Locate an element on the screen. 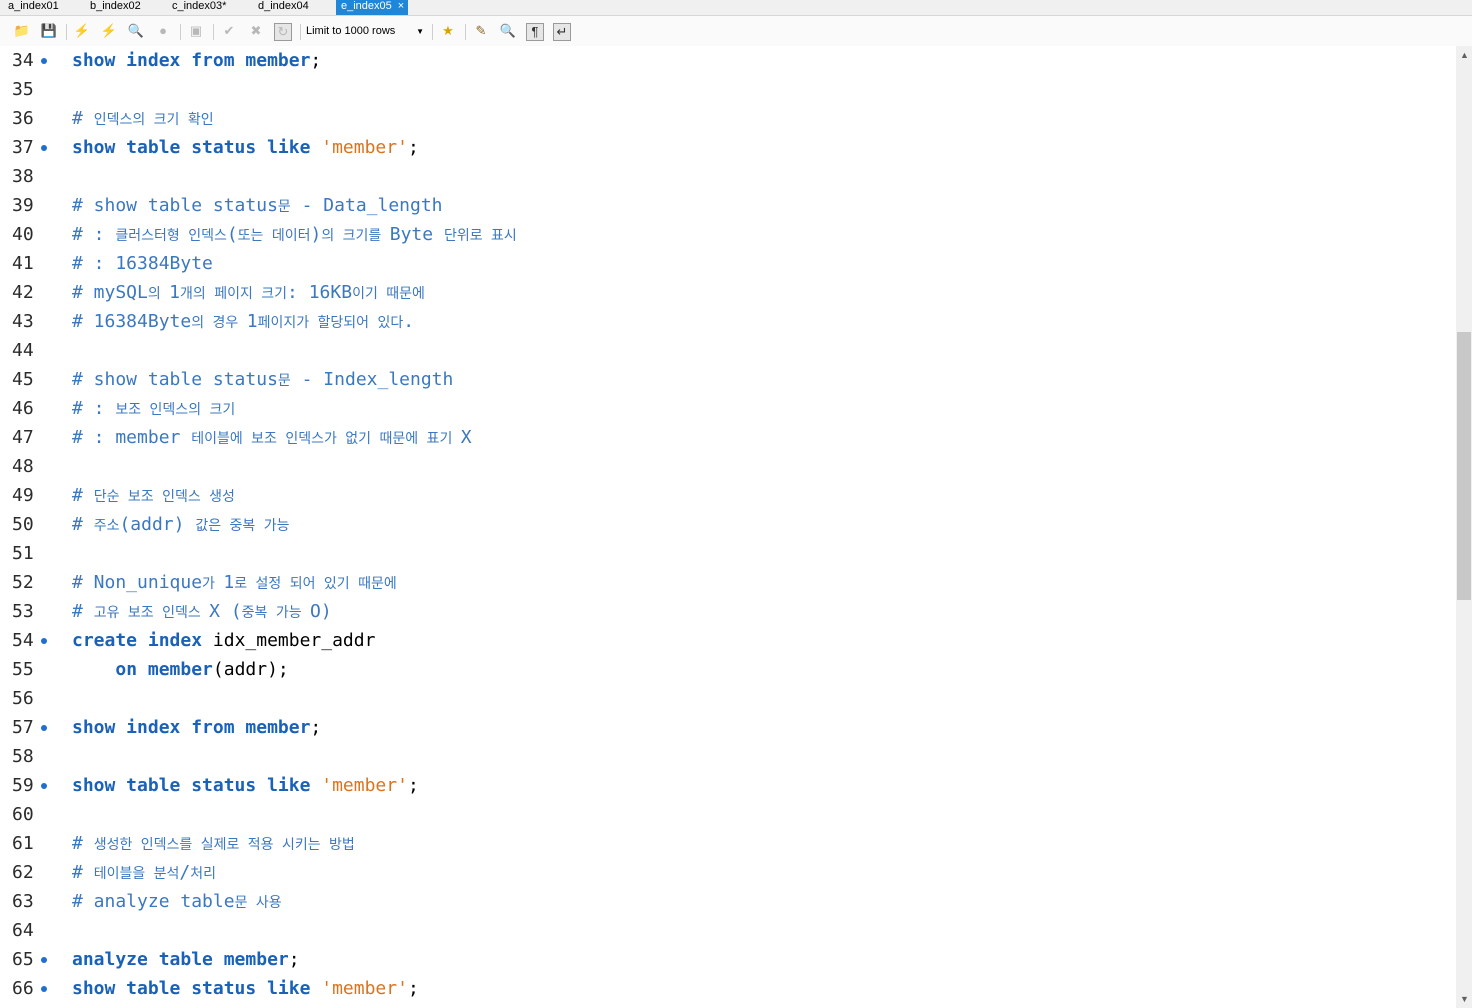 Image resolution: width=1472 pixels, height=1008 pixels. rollback-icon: ✖ is located at coordinates (256, 31).